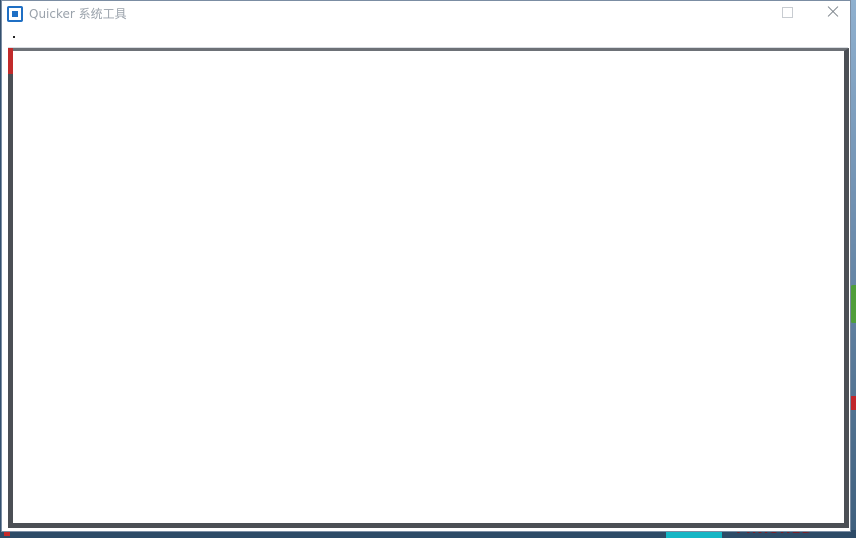 The height and width of the screenshot is (538, 856). I want to click on title-bar: Quicker 系统工具, so click(426, 14).